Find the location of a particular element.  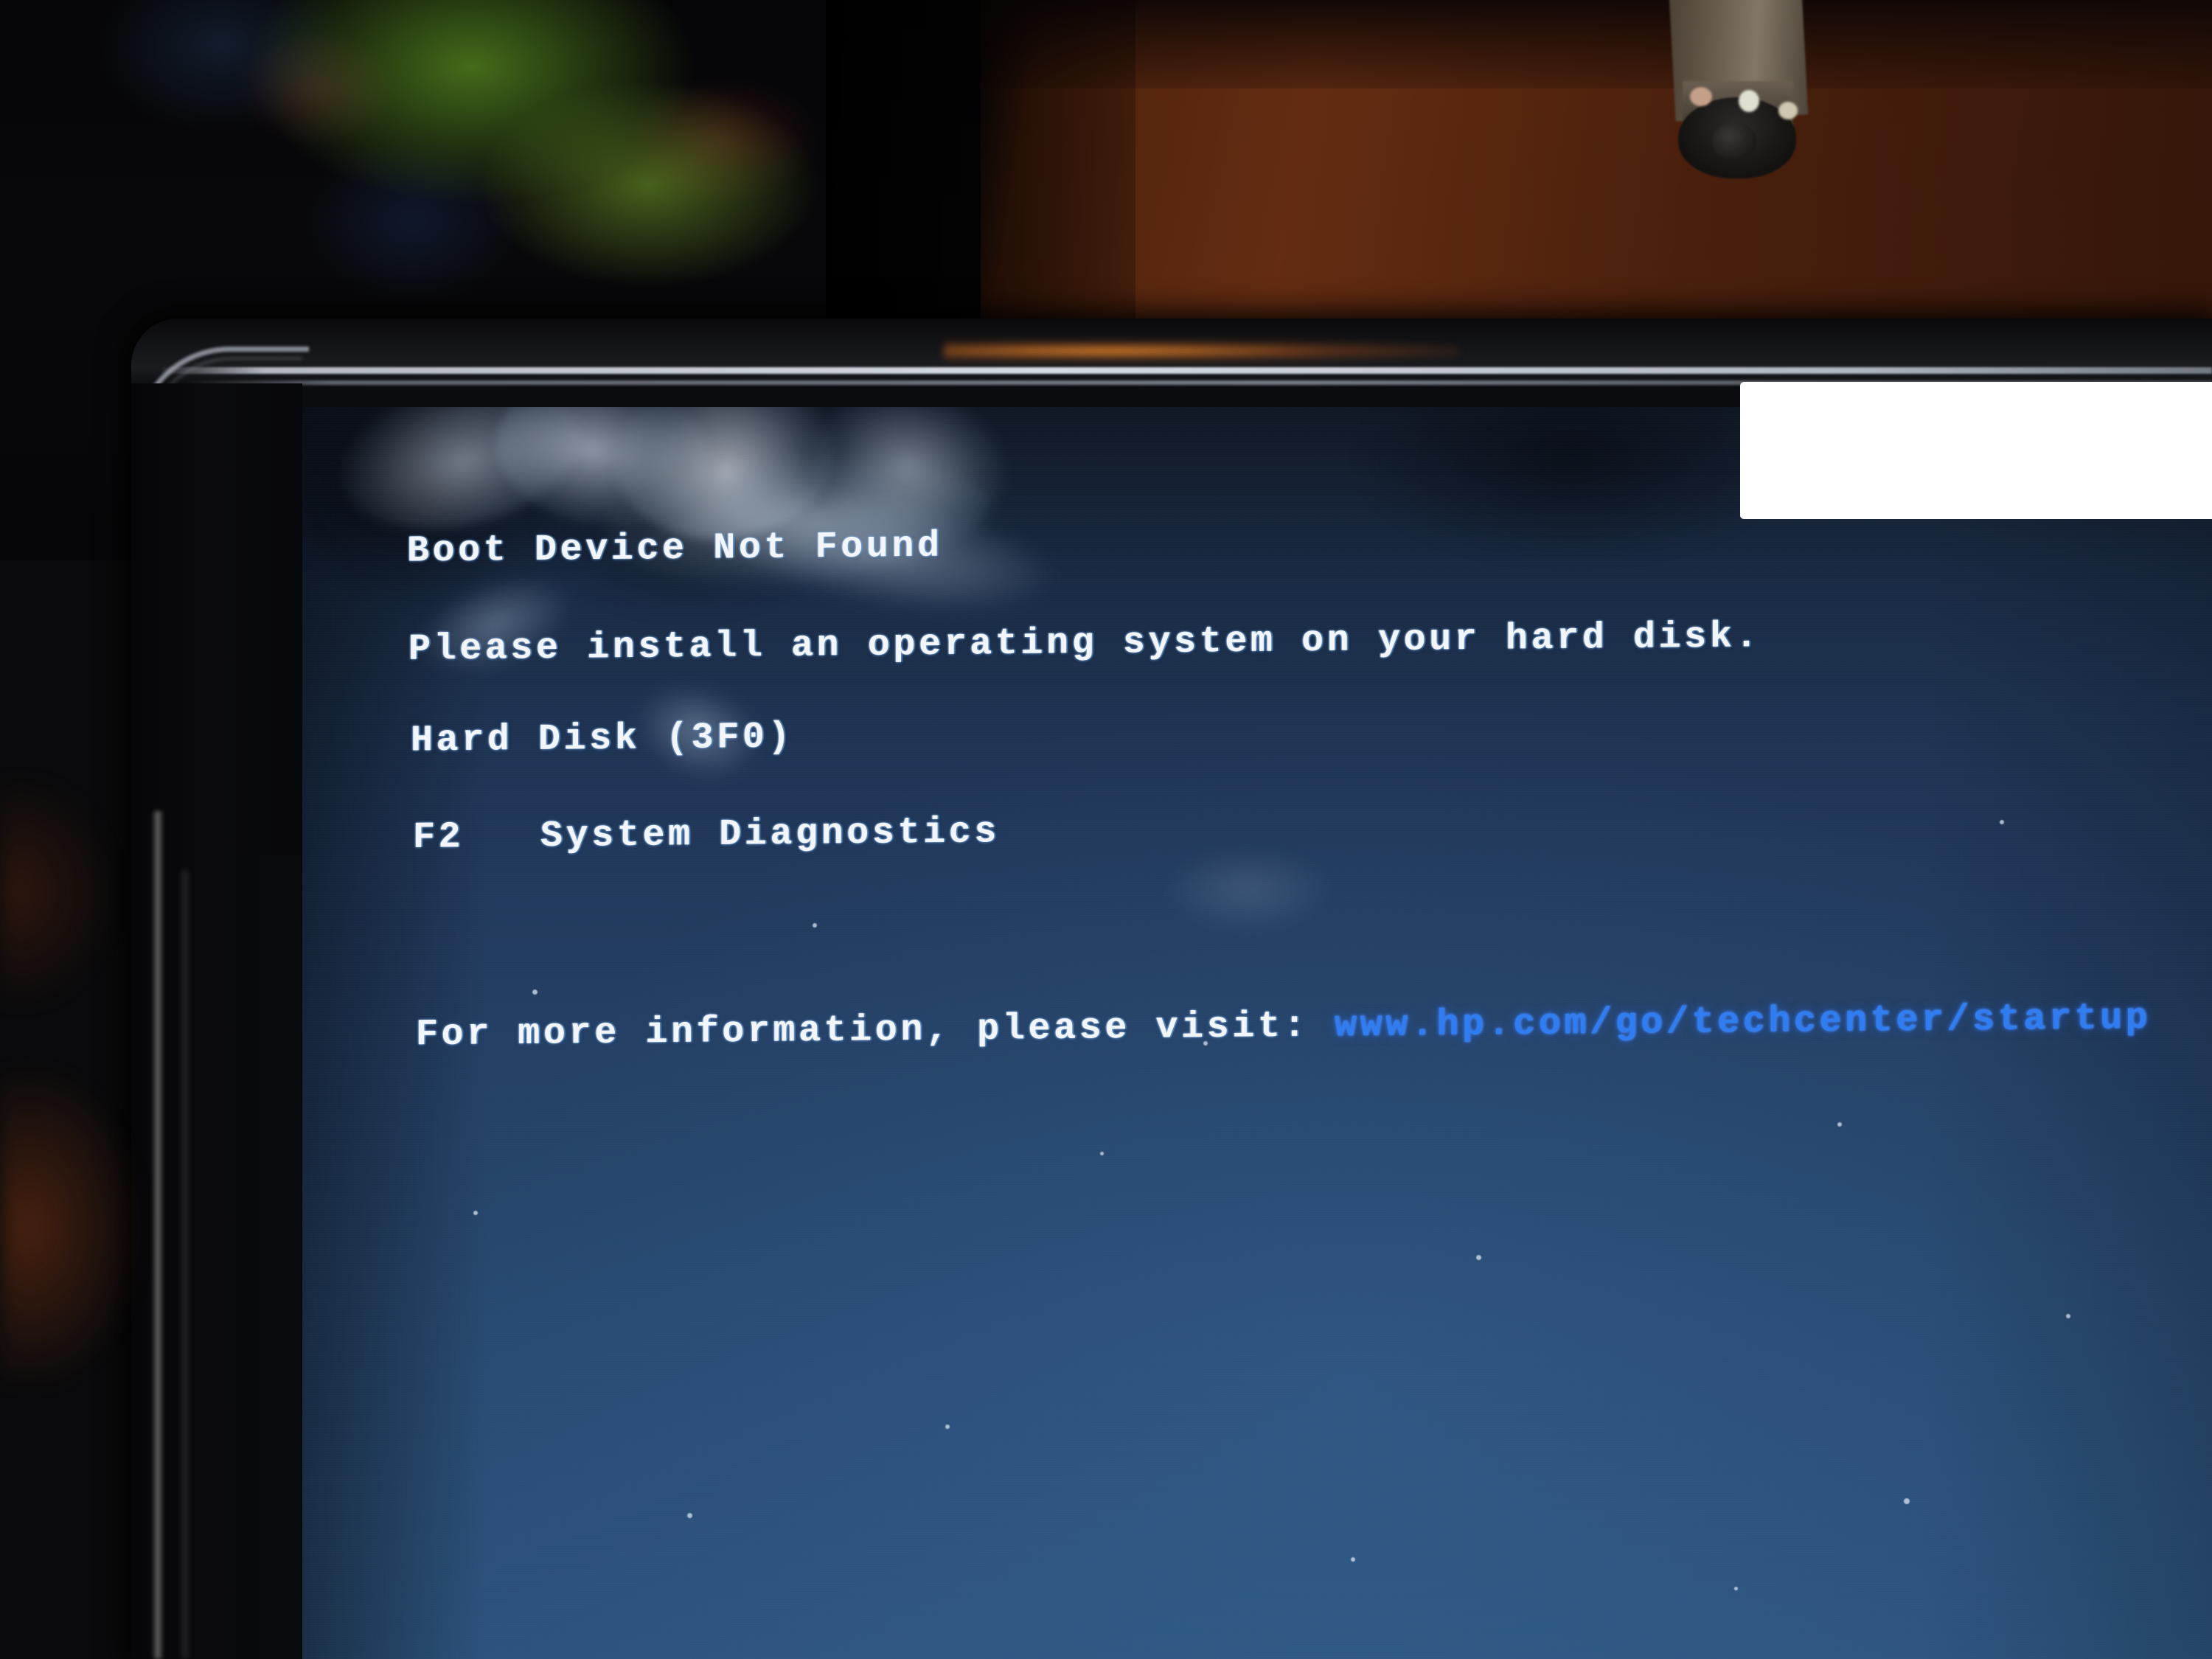

white-redaction-rectangle is located at coordinates (1976, 450).